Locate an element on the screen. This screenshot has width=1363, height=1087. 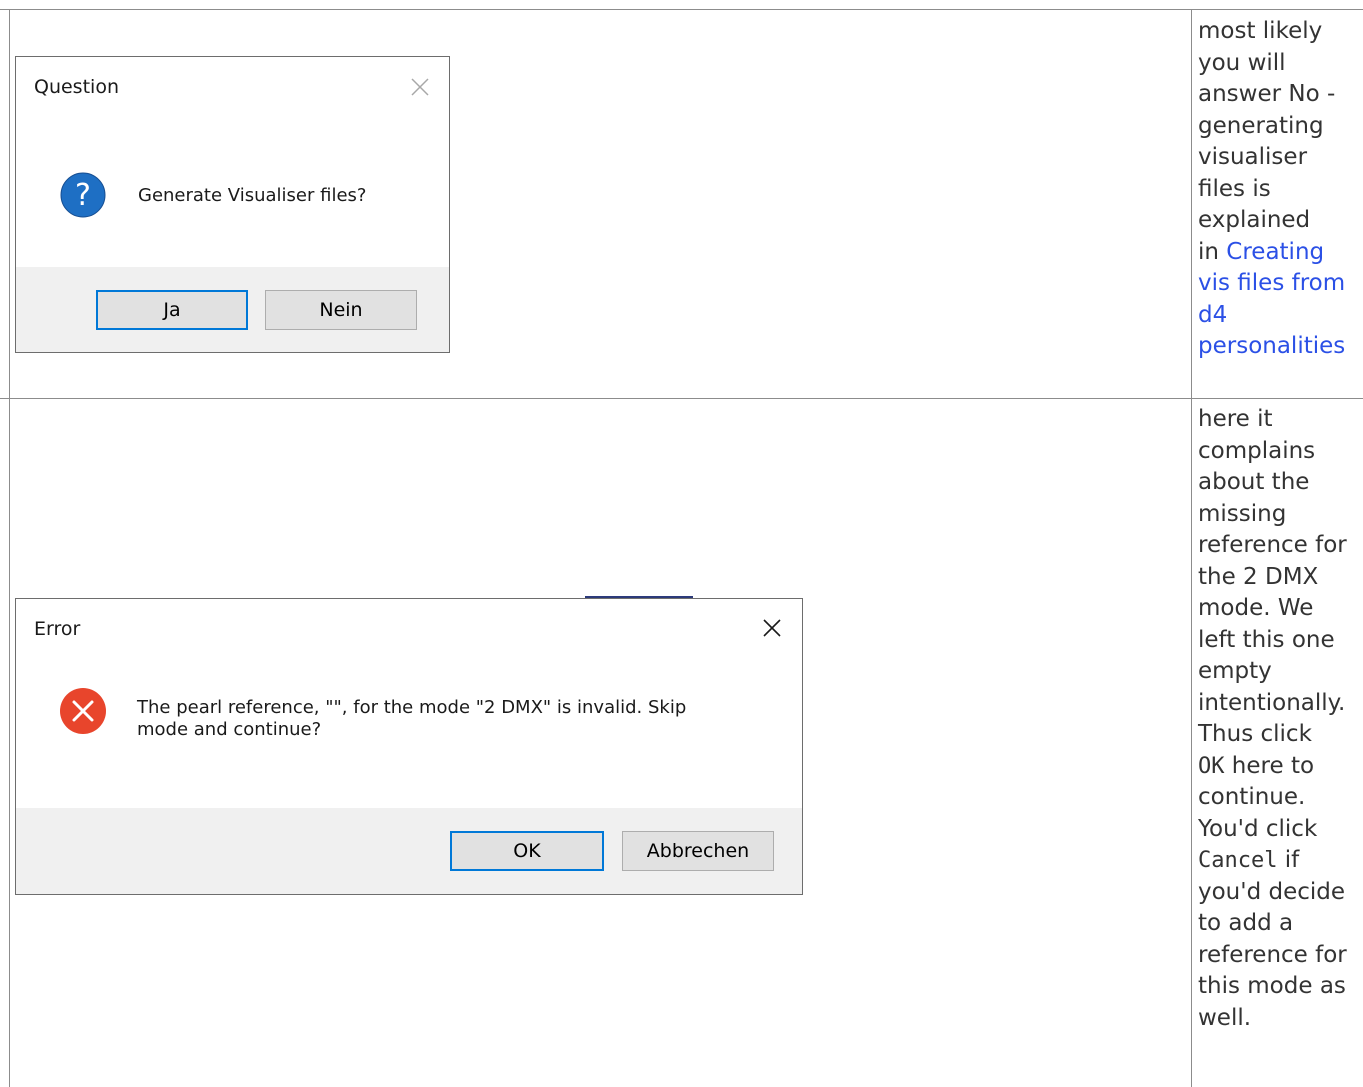
note-line: intentionally. is located at coordinates (1272, 702).